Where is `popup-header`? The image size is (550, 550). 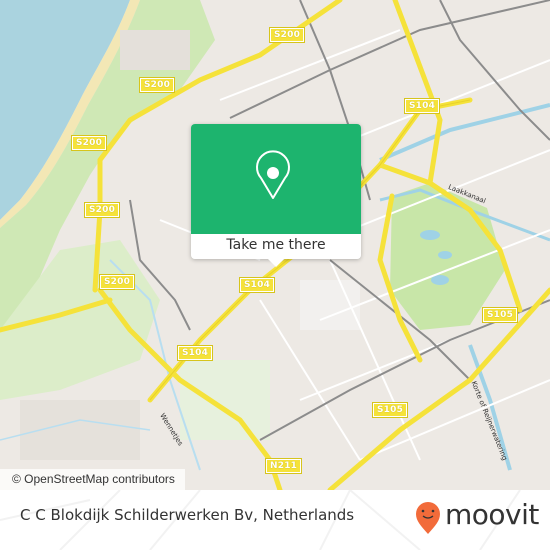 popup-header is located at coordinates (276, 179).